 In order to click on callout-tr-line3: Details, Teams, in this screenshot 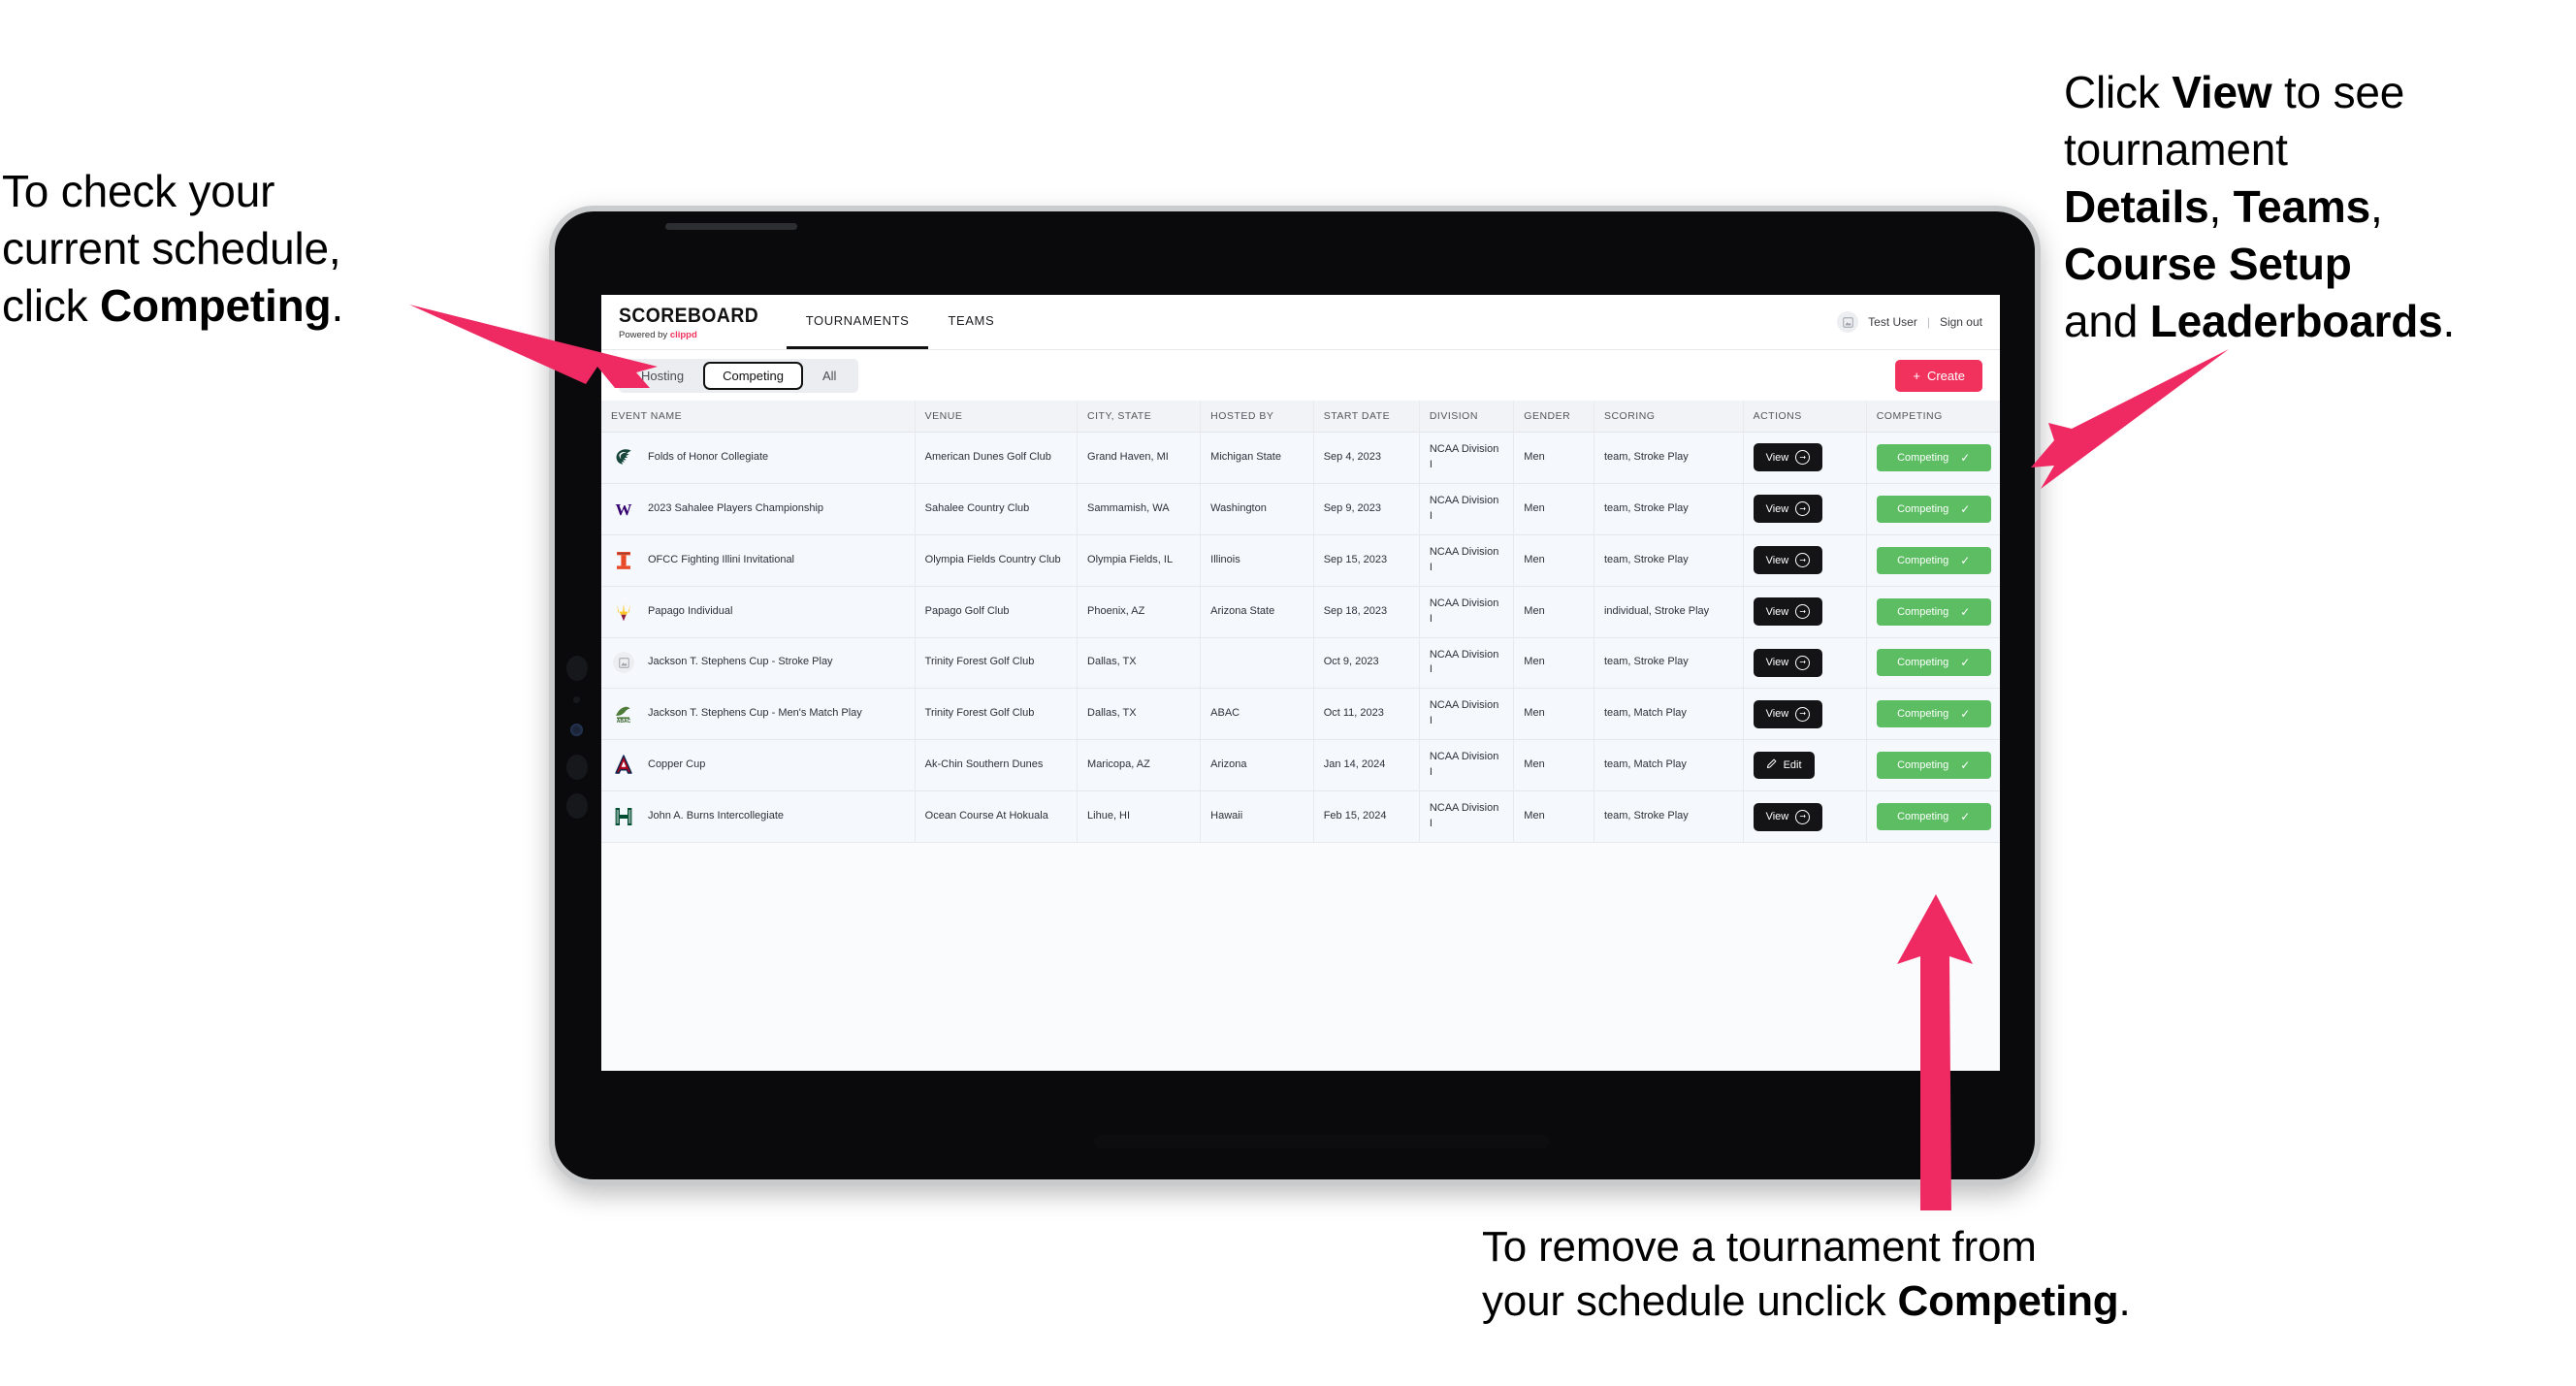, I will do `click(2320, 207)`.